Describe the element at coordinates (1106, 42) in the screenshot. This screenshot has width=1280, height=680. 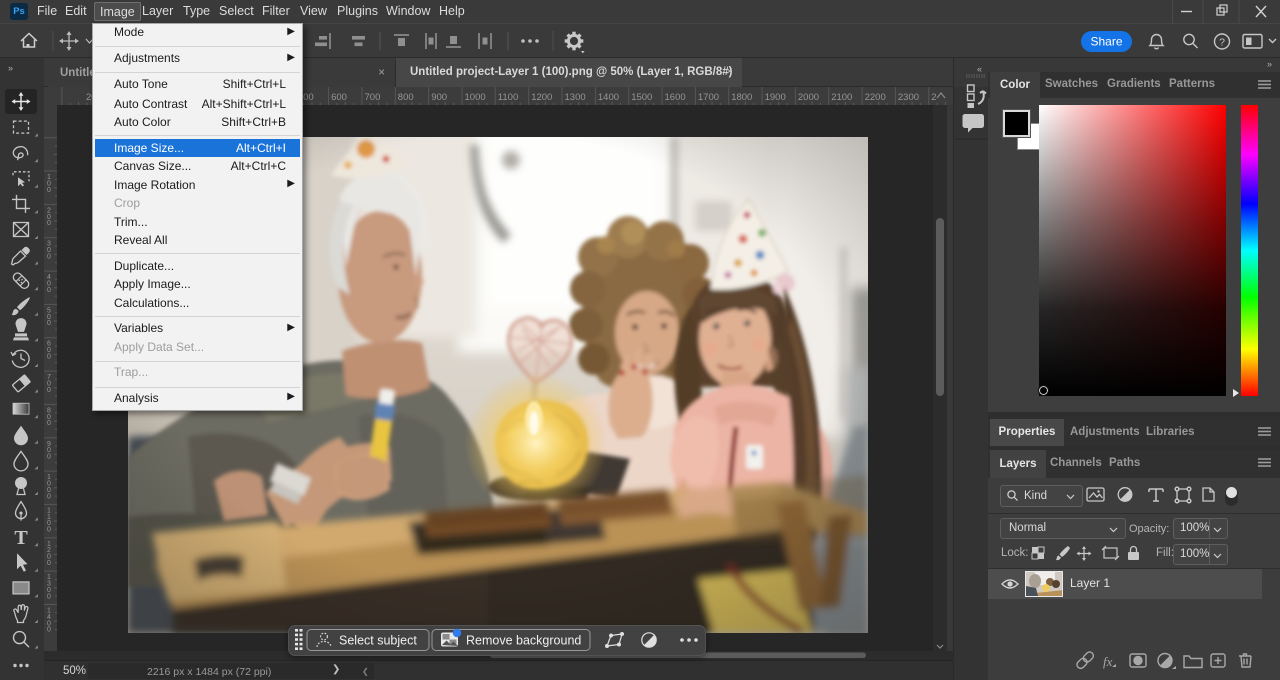
I see `svg-text: Share` at that location.